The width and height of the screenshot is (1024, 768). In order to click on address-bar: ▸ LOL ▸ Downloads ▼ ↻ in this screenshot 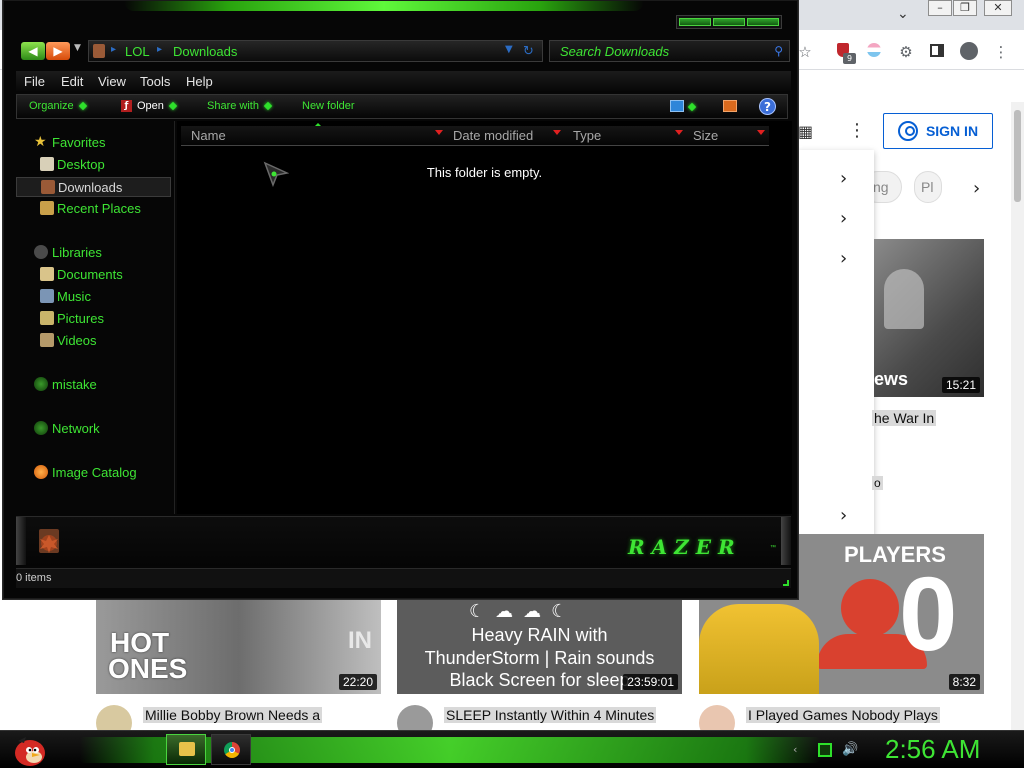, I will do `click(315, 51)`.